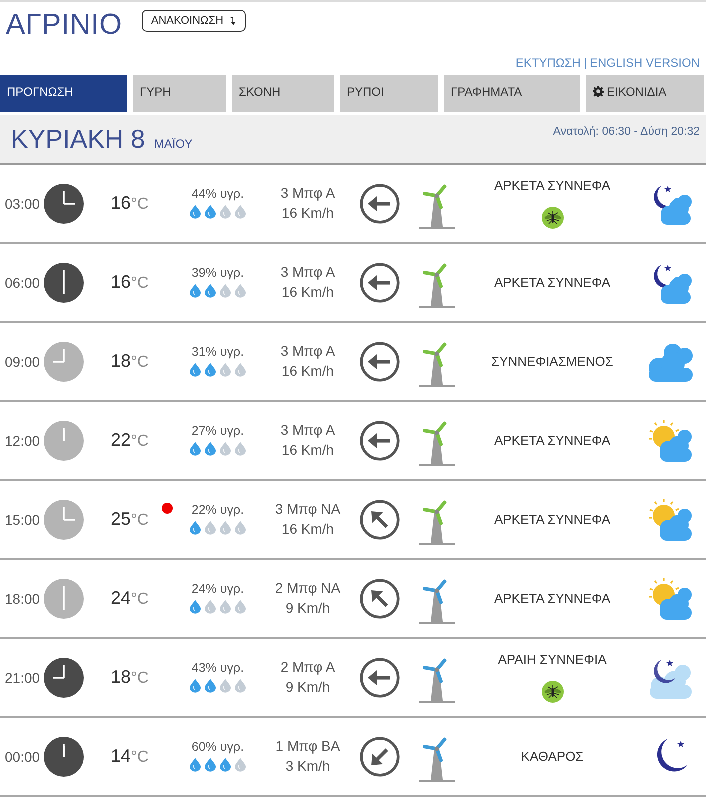 The width and height of the screenshot is (711, 800). I want to click on city-title: ΑΓΡΙΝΙΟ, so click(64, 25).